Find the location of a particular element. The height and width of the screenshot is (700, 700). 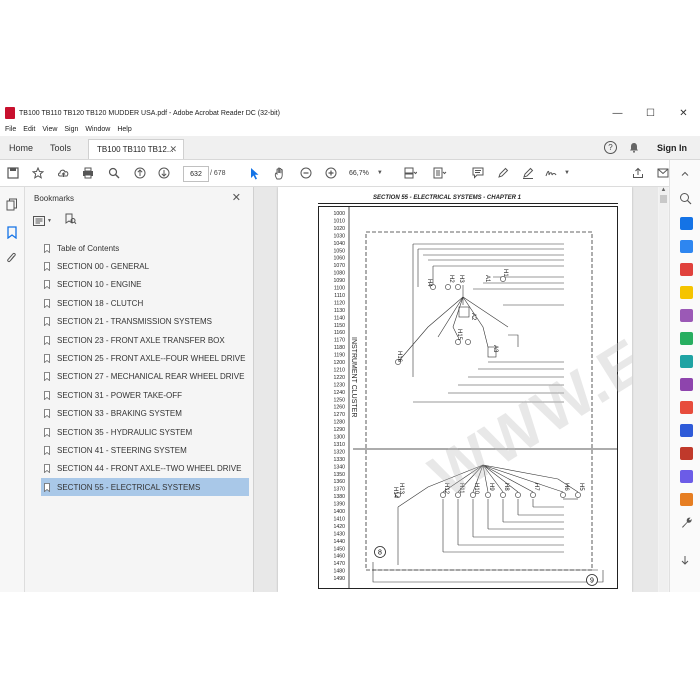

minimize-button: — is located at coordinates (617, 113).